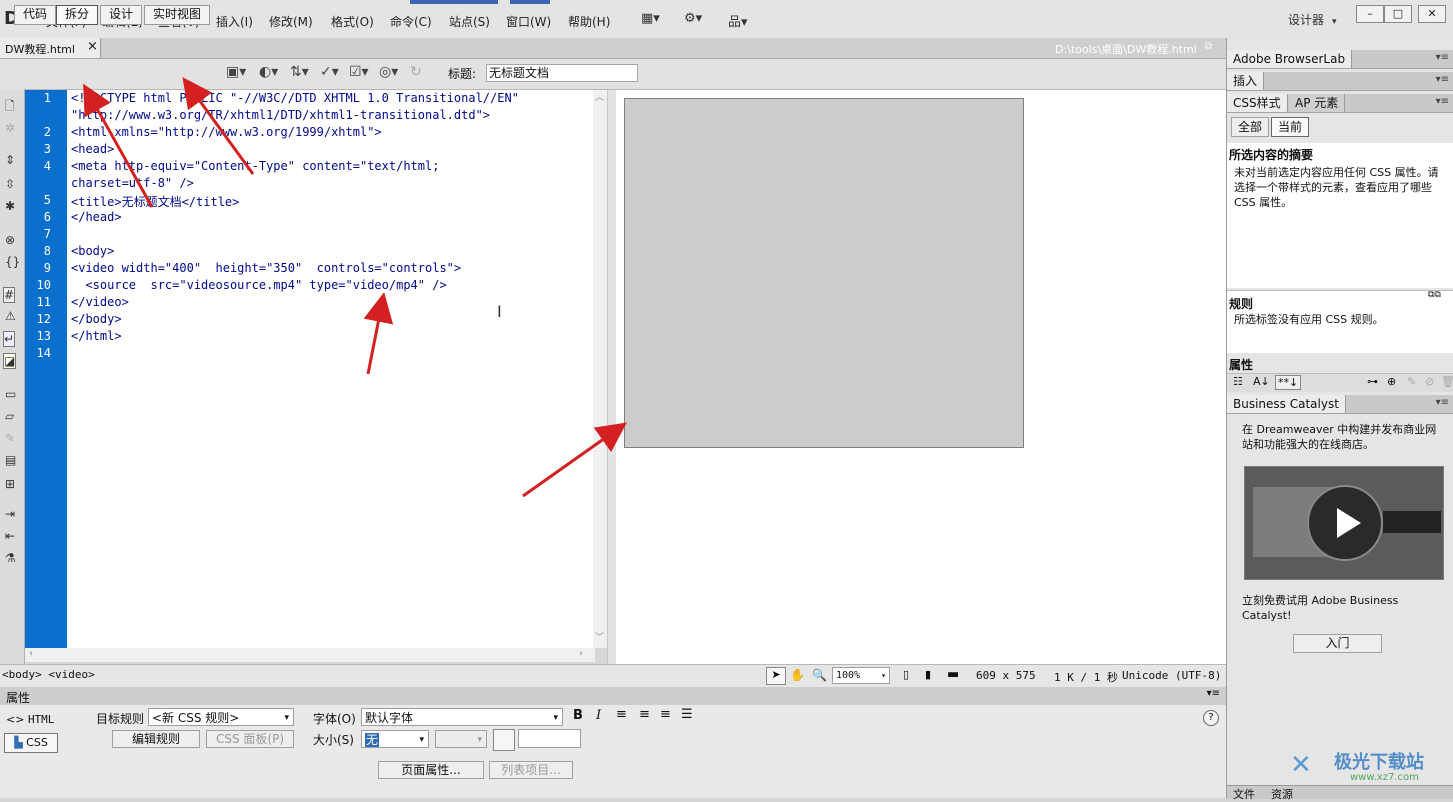 The image size is (1453, 802). Describe the element at coordinates (77, 15) in the screenshot. I see `split-view-button: 拆分` at that location.